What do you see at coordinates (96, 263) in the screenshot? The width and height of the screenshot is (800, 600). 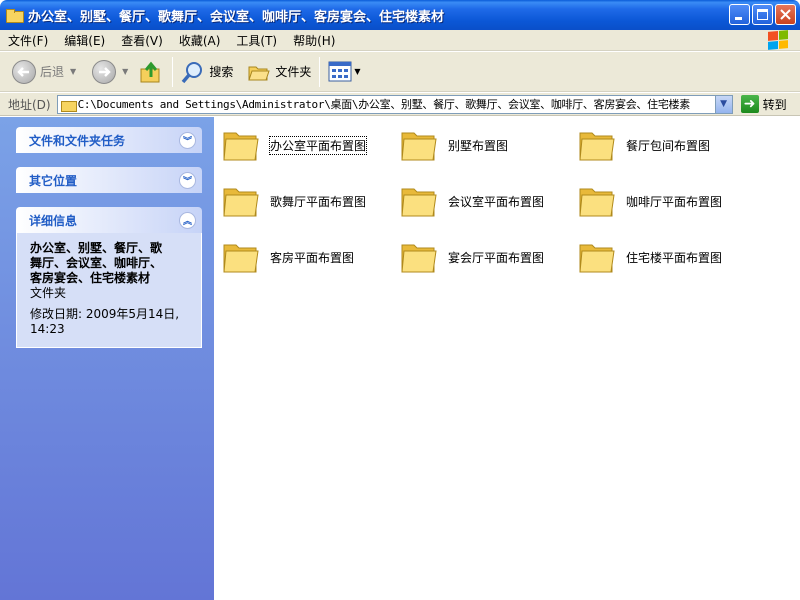 I see `detail-folder-name: 舞厅、会议室、咖啡厅、` at bounding box center [96, 263].